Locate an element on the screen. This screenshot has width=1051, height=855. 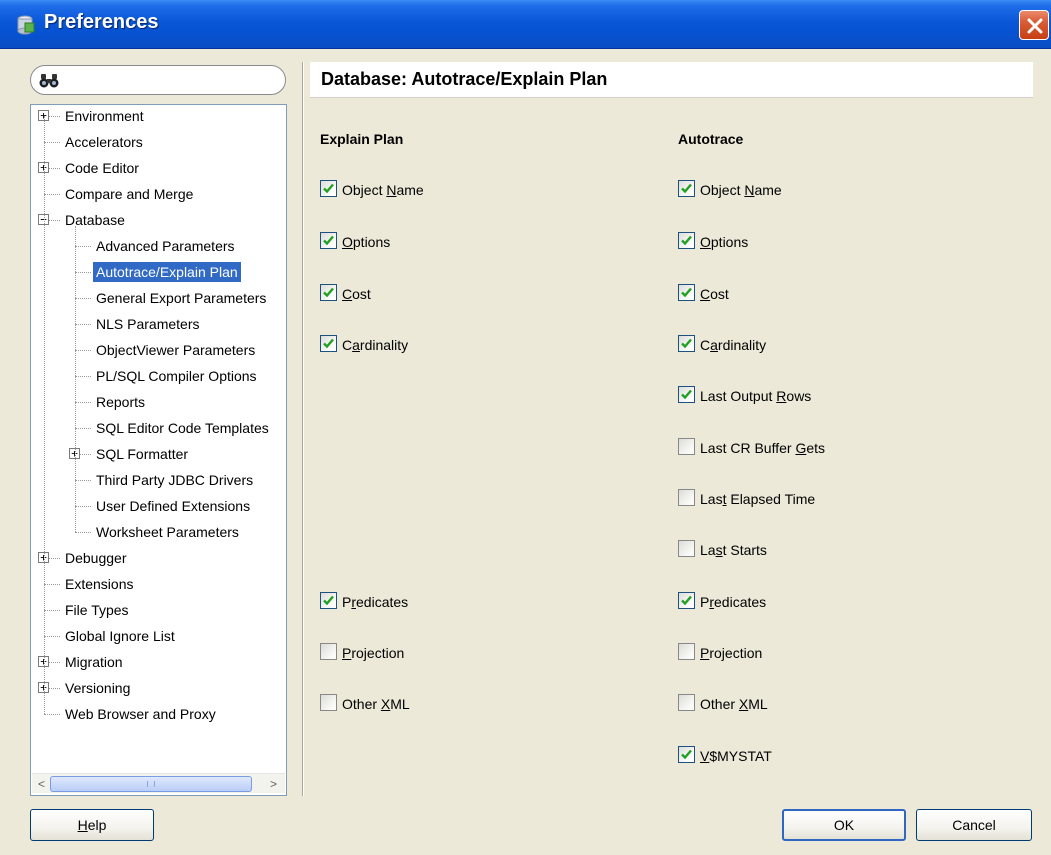
tree-item-advanced-parameters: Advanced Parameters is located at coordinates (165, 246).